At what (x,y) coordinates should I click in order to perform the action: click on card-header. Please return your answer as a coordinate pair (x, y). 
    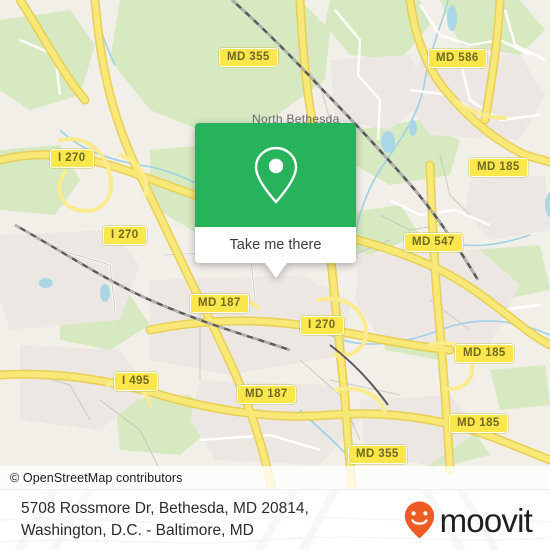
    Looking at the image, I should click on (275, 175).